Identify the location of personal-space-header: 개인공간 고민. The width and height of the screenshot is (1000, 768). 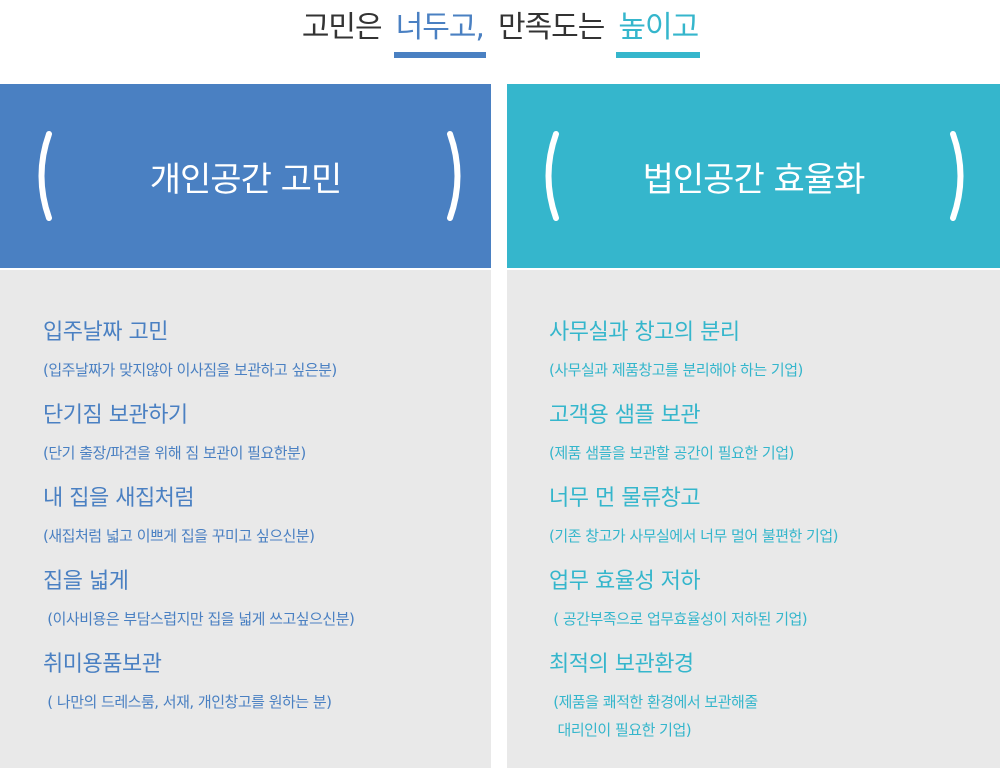
(245, 176).